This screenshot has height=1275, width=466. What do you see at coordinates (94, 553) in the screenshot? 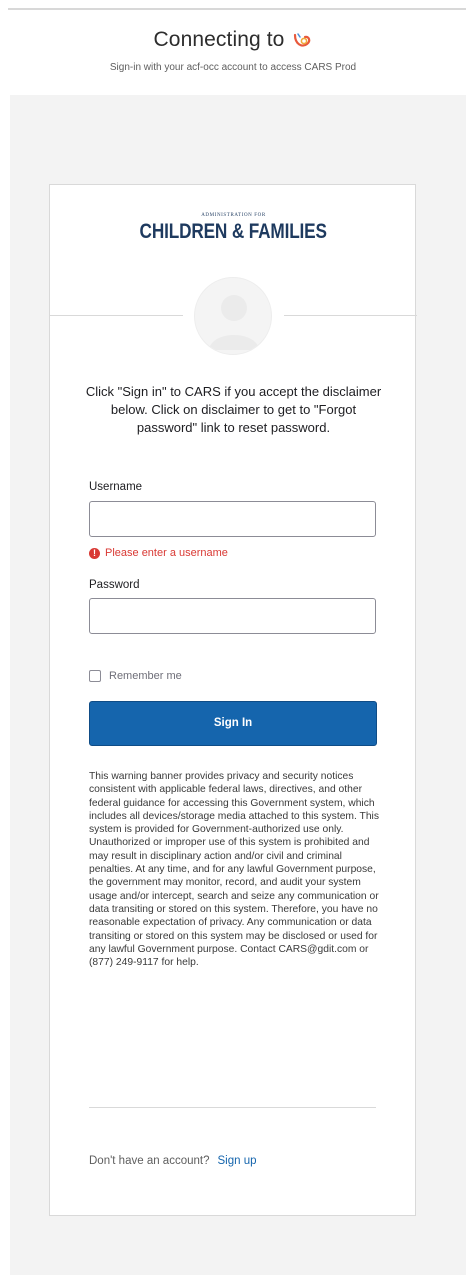
I see `error-icon: !` at bounding box center [94, 553].